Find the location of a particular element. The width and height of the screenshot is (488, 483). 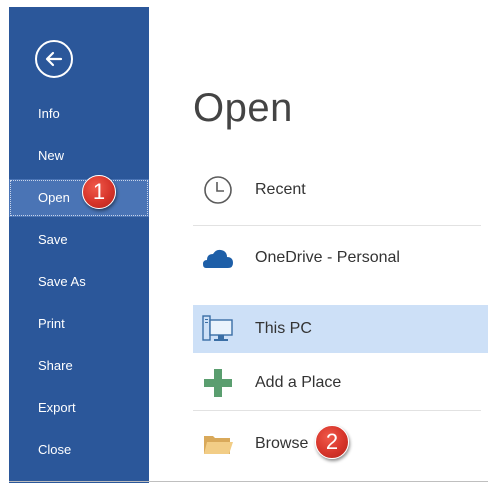

nav-item-info: Info is located at coordinates (79, 114).